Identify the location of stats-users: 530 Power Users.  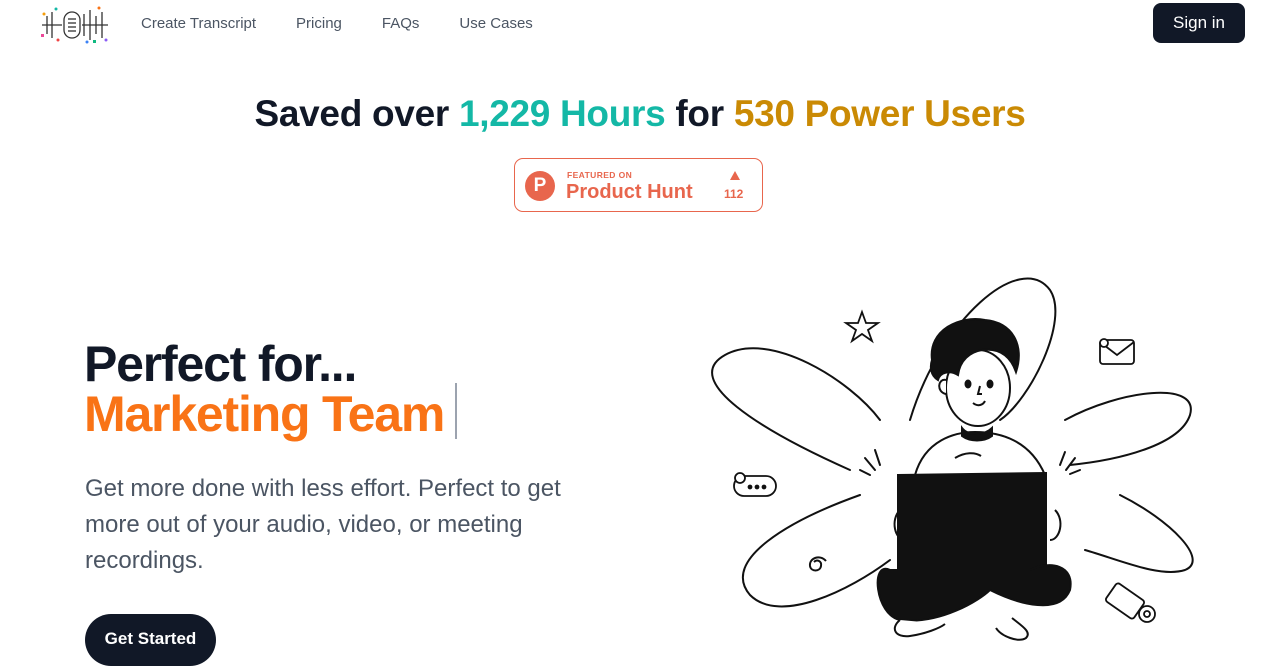
(879, 113).